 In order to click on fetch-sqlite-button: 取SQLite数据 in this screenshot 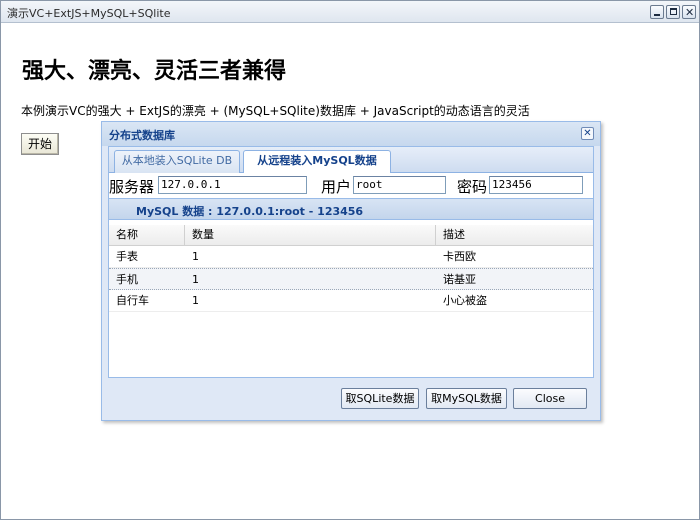, I will do `click(380, 398)`.